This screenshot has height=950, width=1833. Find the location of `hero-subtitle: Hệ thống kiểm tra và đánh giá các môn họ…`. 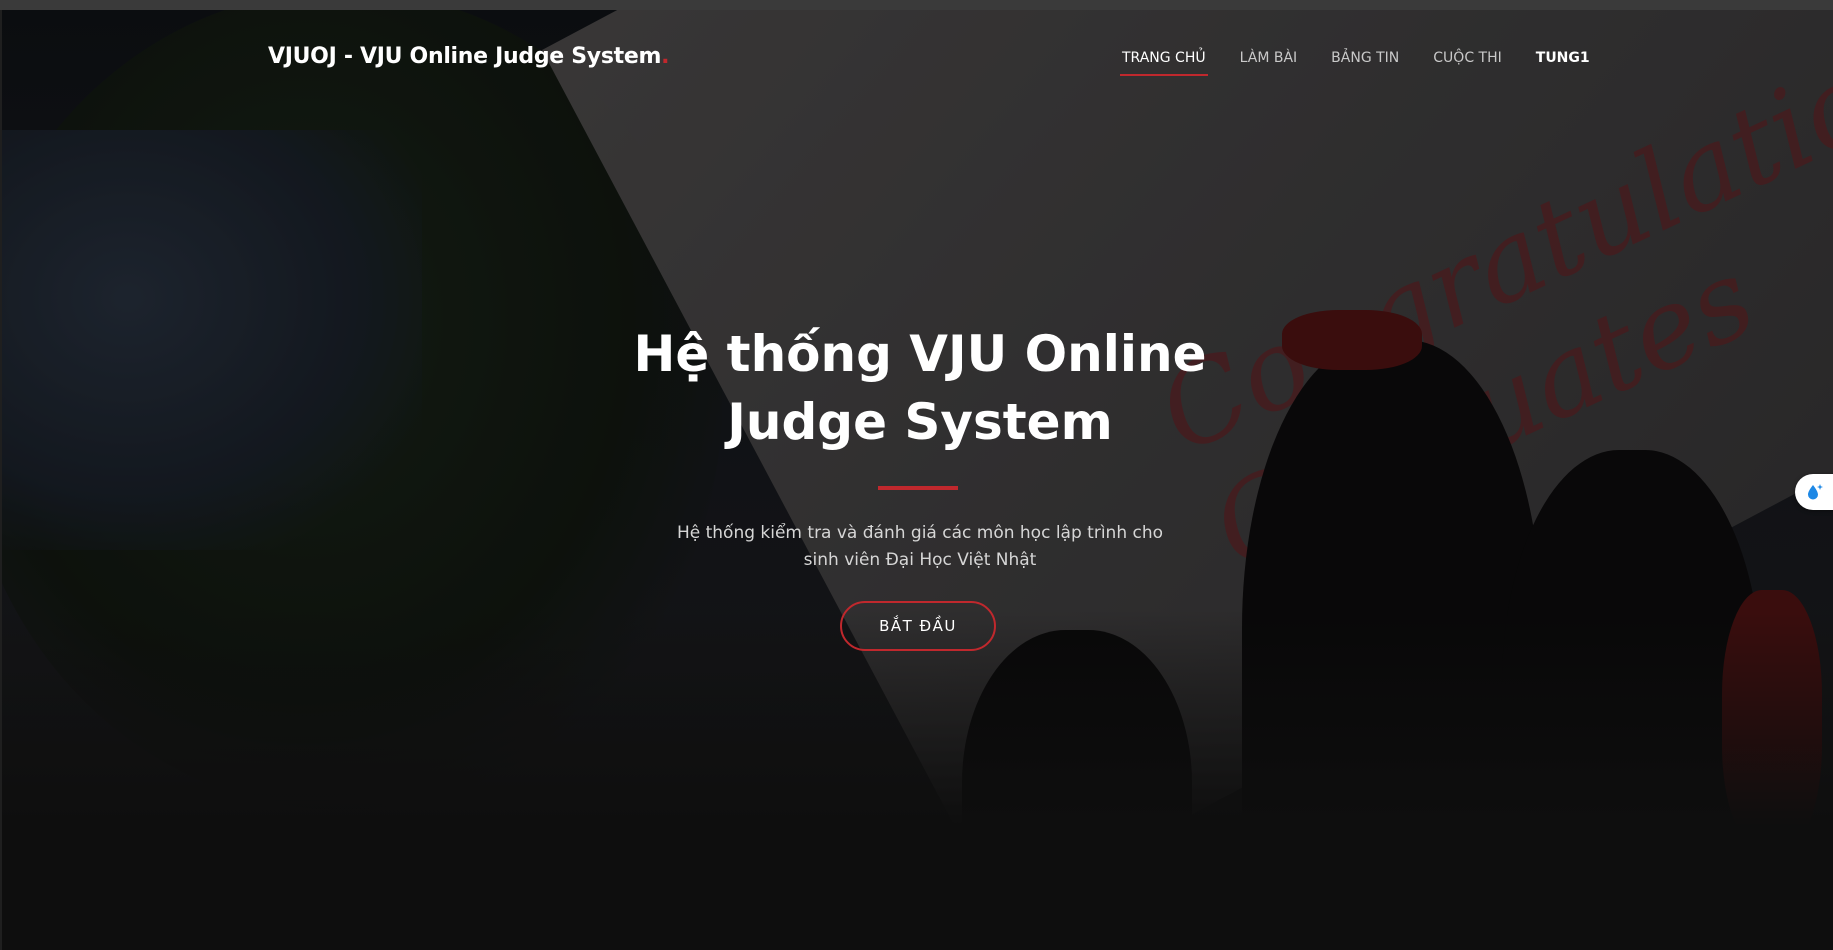

hero-subtitle: Hệ thống kiểm tra và đánh giá các môn họ… is located at coordinates (920, 547).